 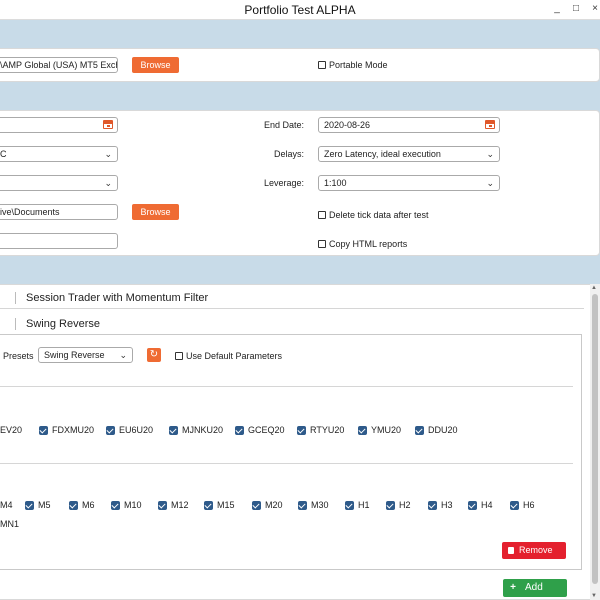 What do you see at coordinates (576, 9) in the screenshot?
I see `maximize-button: □` at bounding box center [576, 9].